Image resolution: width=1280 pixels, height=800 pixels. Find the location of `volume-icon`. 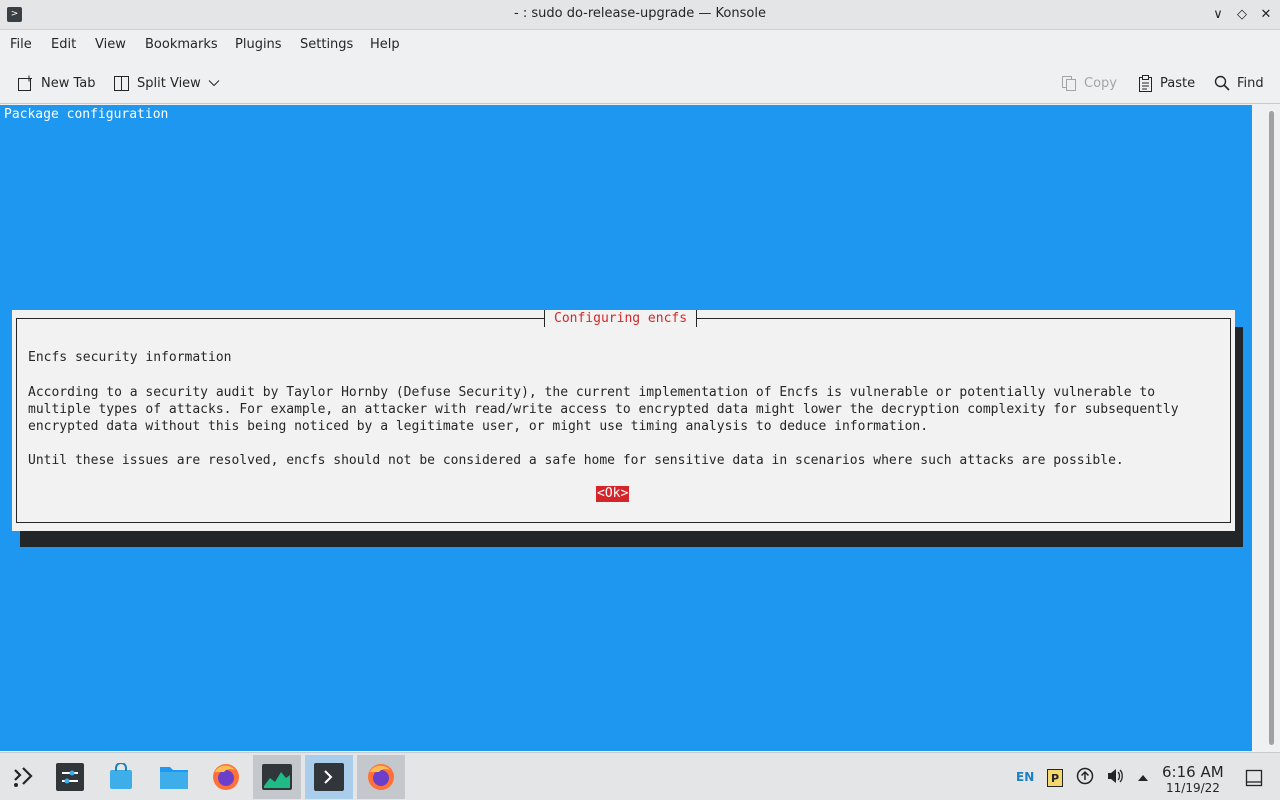

volume-icon is located at coordinates (1115, 777).